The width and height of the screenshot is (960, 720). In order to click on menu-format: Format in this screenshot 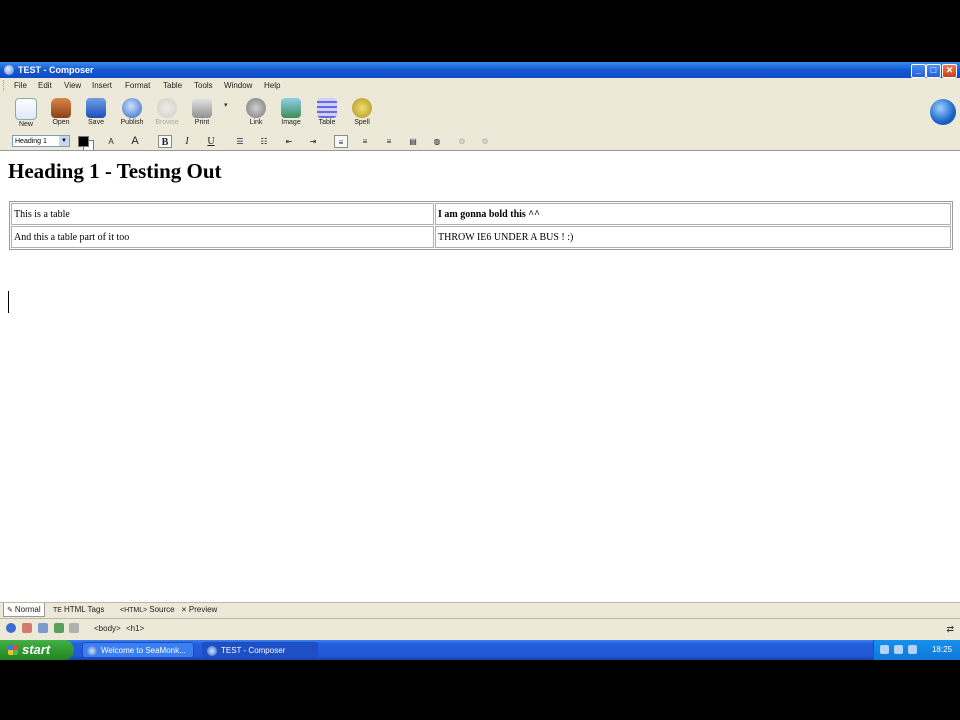, I will do `click(137, 85)`.